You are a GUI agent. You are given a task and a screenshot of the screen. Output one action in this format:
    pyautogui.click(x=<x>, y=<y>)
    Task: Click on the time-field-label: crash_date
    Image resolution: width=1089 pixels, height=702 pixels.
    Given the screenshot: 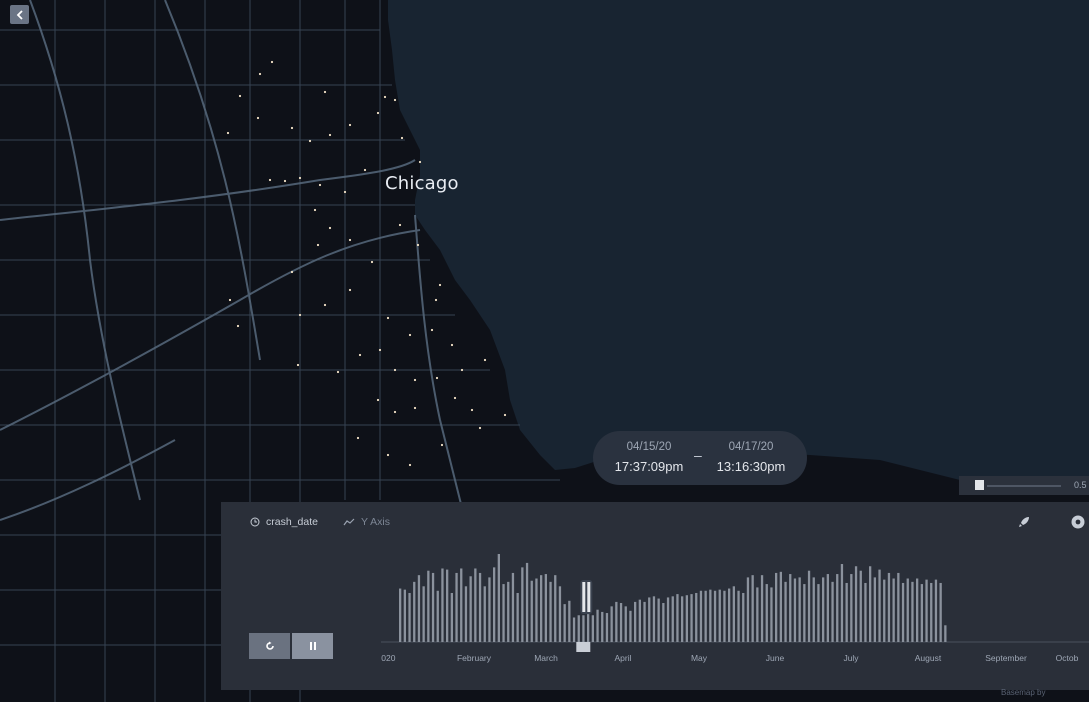 What is the action you would take?
    pyautogui.click(x=292, y=522)
    